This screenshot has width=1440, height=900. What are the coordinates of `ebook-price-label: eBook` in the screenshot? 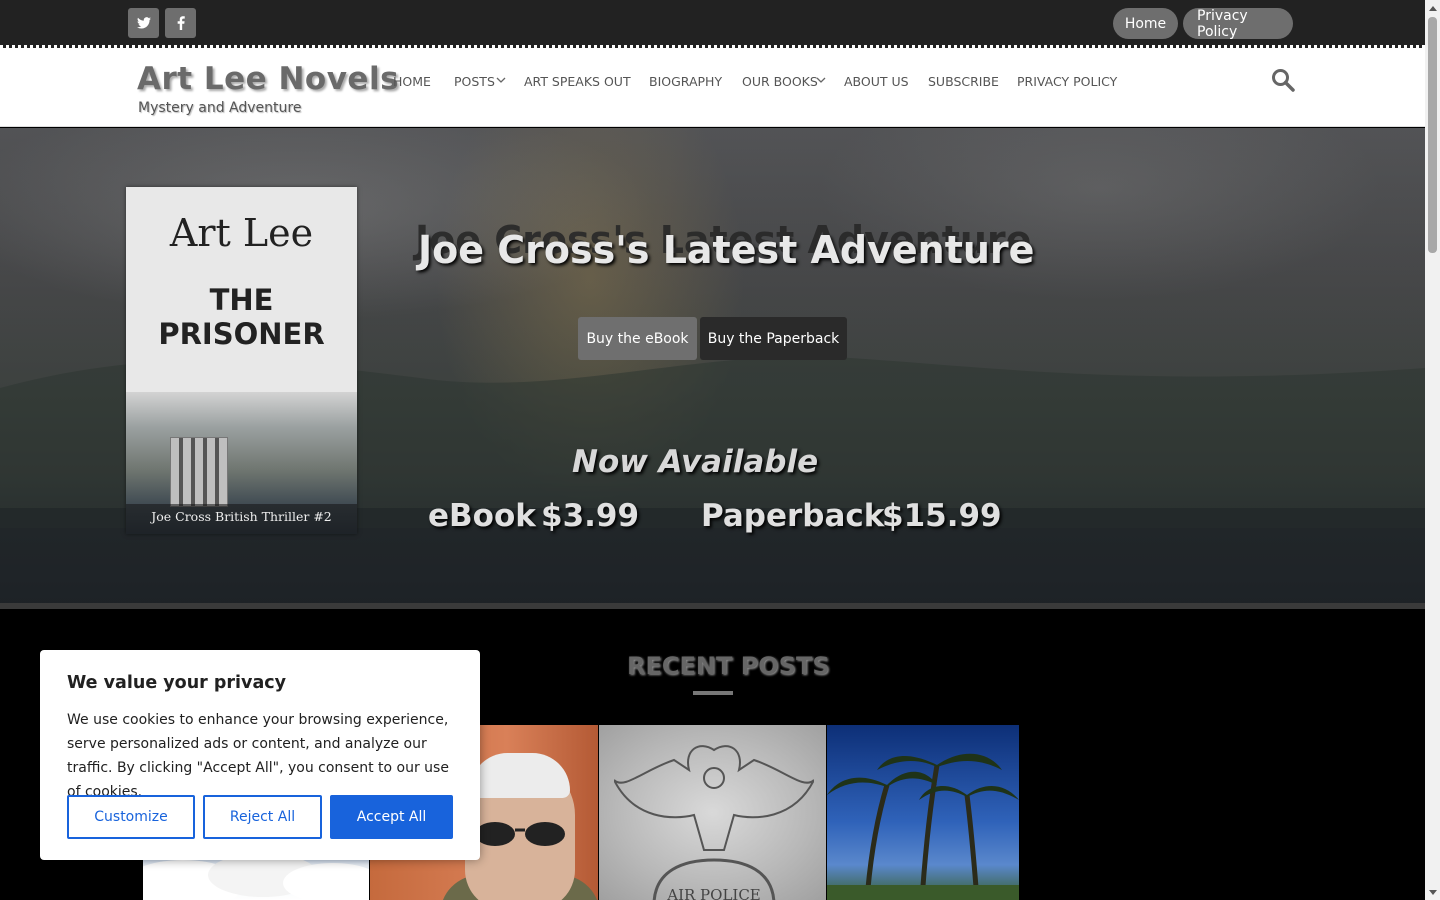 It's located at (482, 516).